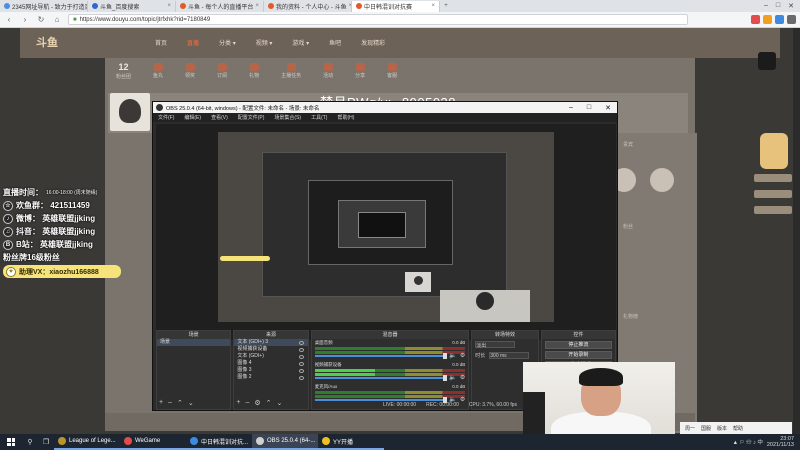 The height and width of the screenshot is (450, 800). What do you see at coordinates (130, 112) in the screenshot?
I see `streamer-avatar` at bounding box center [130, 112].